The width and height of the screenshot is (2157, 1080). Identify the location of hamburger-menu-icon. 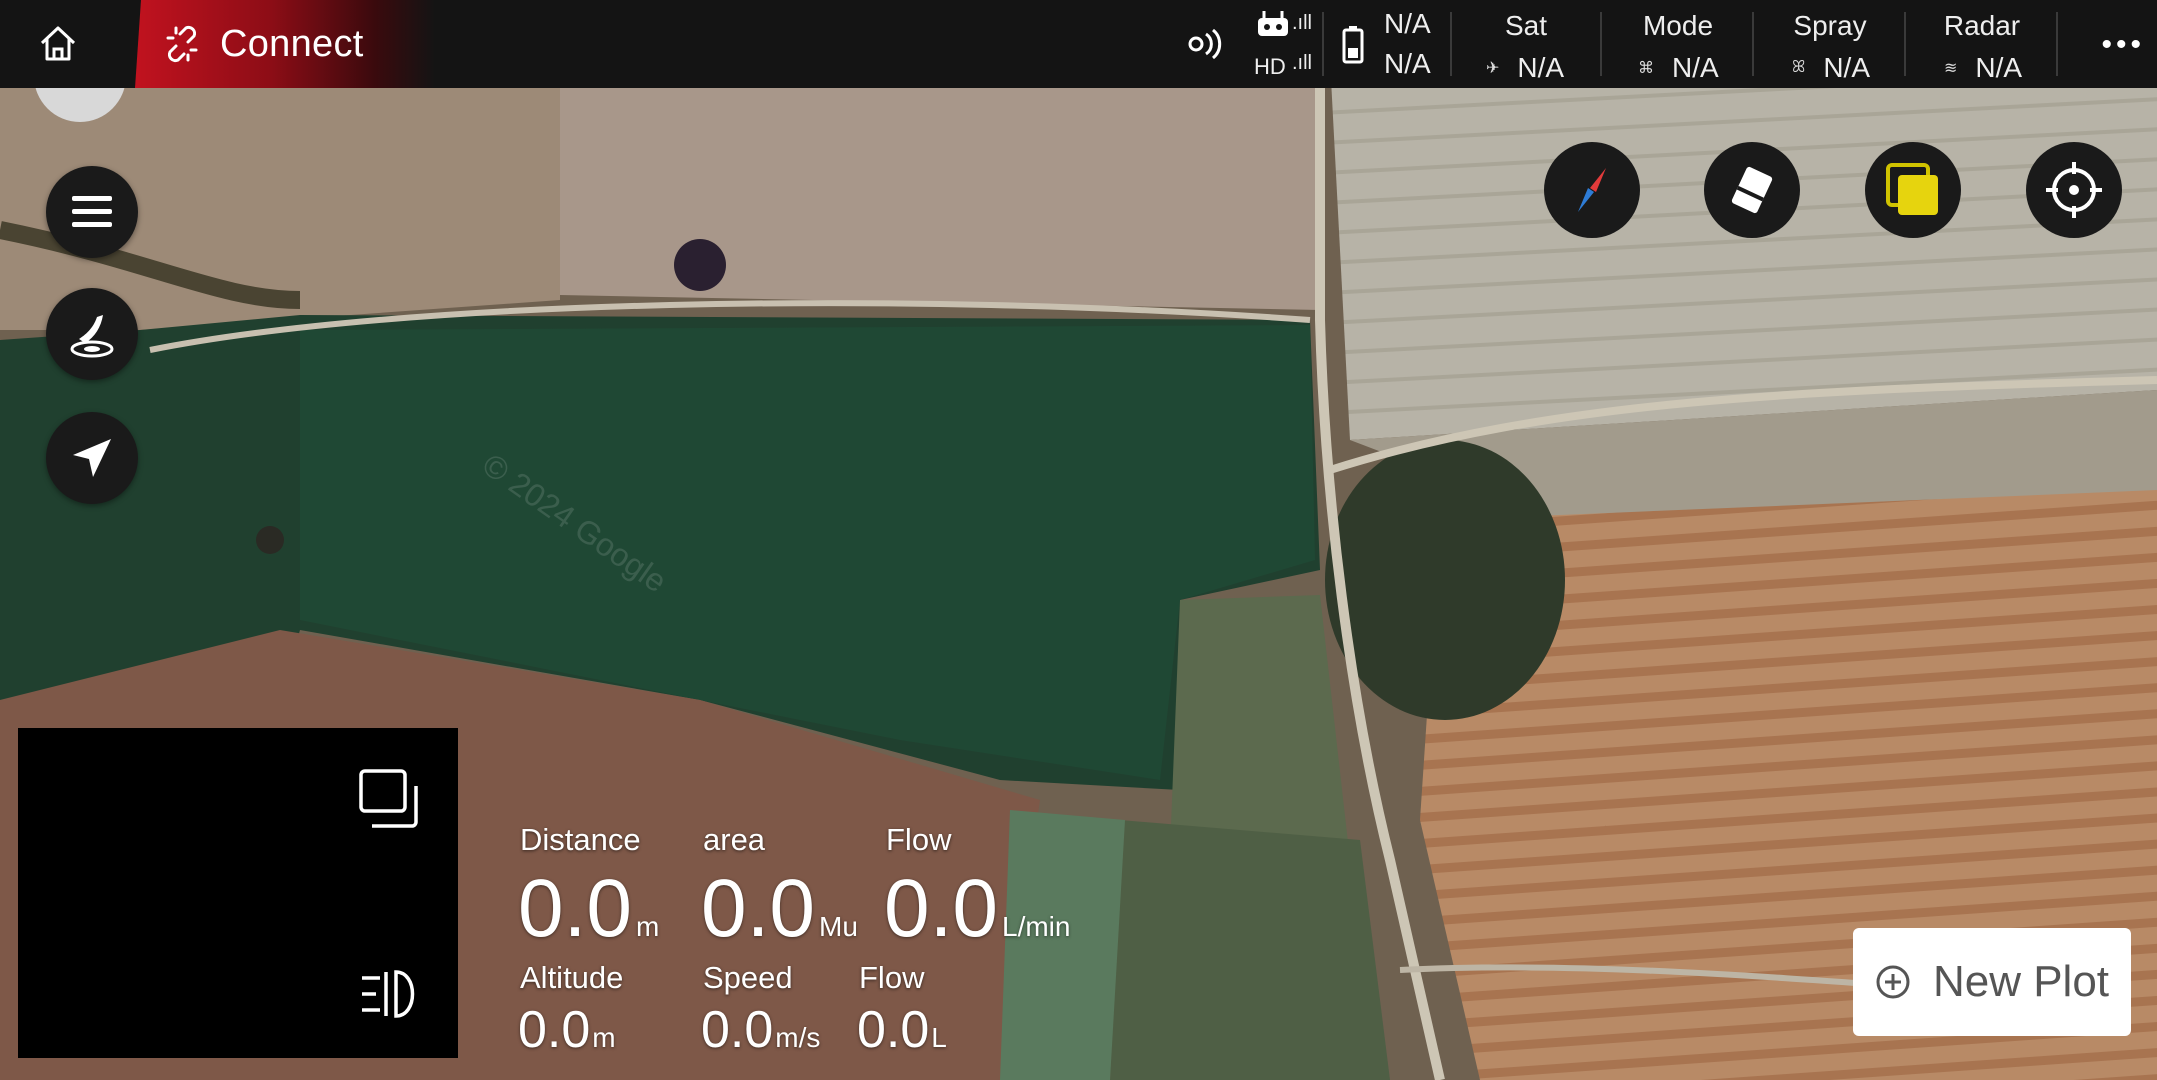
(92, 211).